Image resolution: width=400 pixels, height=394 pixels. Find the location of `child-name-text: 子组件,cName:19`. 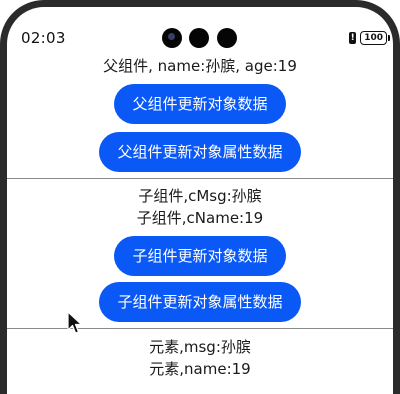

child-name-text: 子组件,cName:19 is located at coordinates (200, 218).